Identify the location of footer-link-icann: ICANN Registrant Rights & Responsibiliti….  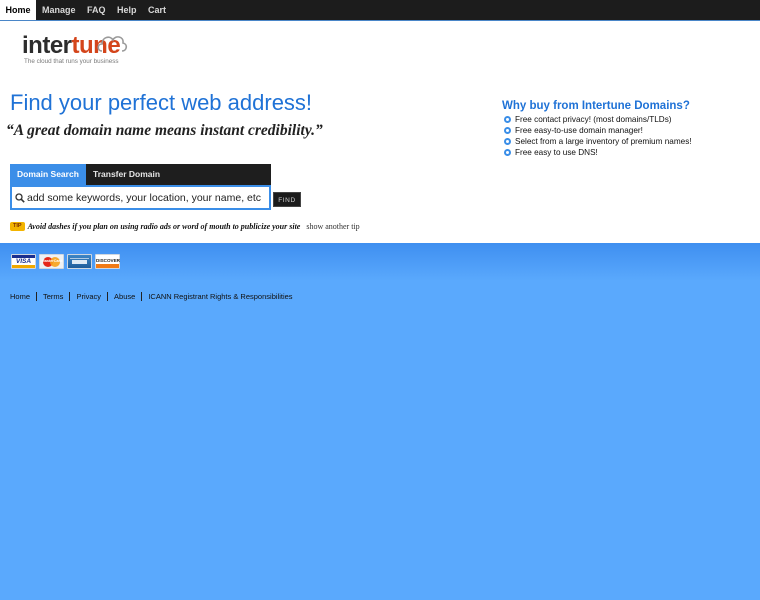
(220, 296).